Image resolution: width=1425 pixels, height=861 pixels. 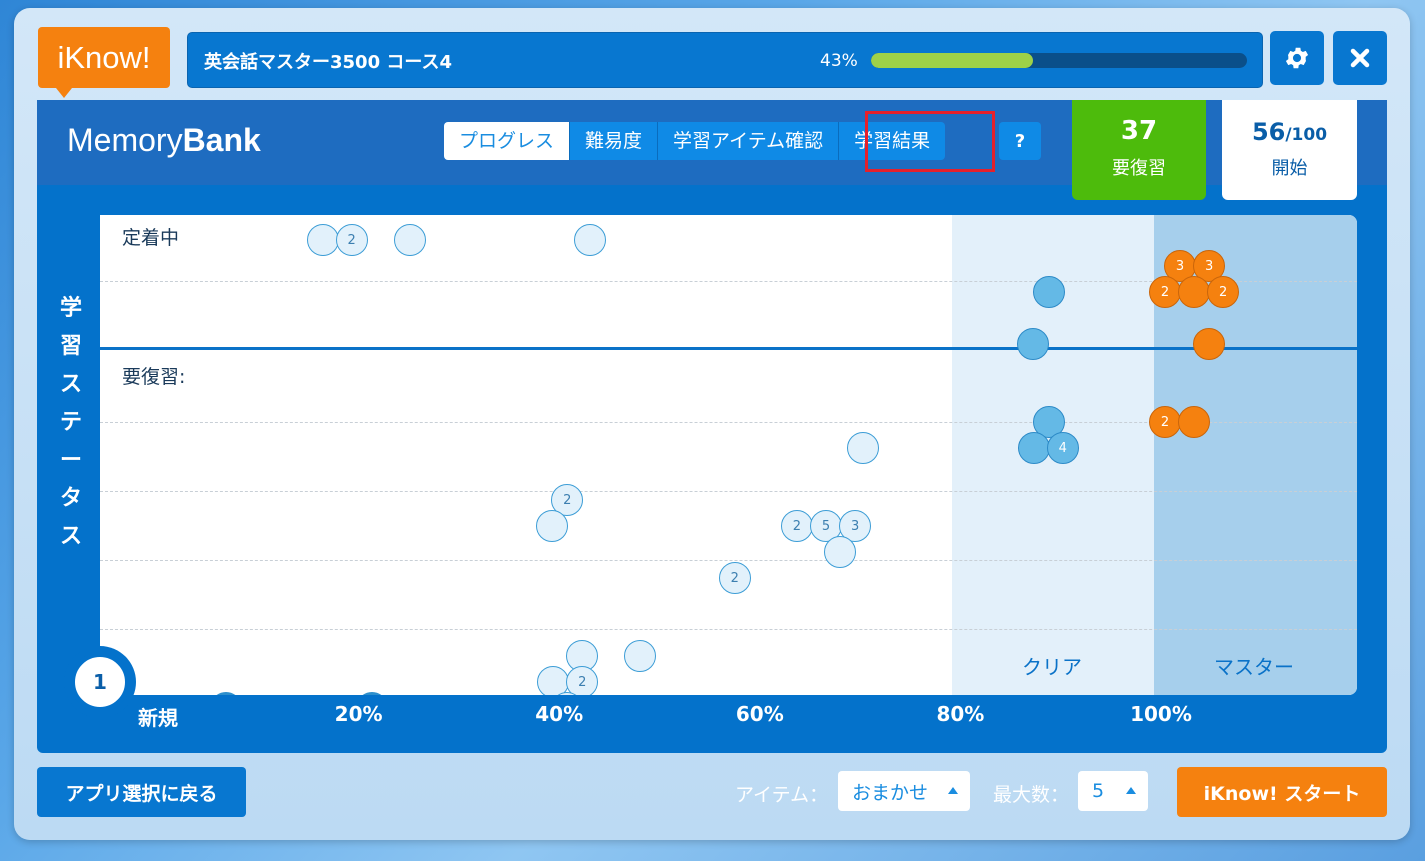 I want to click on settings-button, so click(x=1297, y=58).